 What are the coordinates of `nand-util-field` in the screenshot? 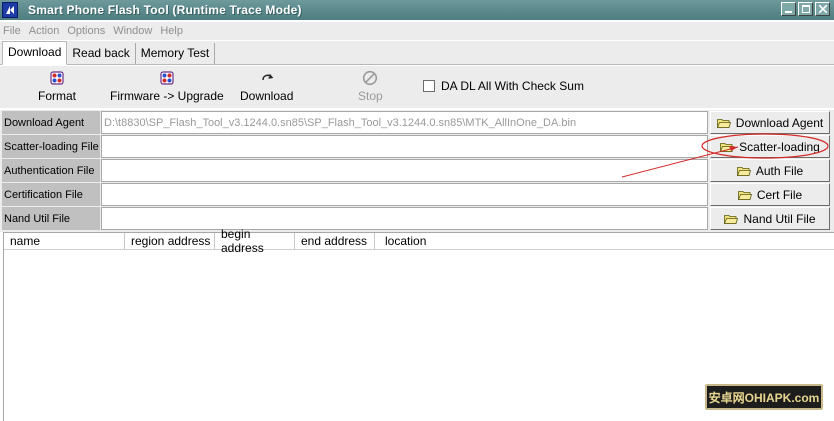 It's located at (404, 218).